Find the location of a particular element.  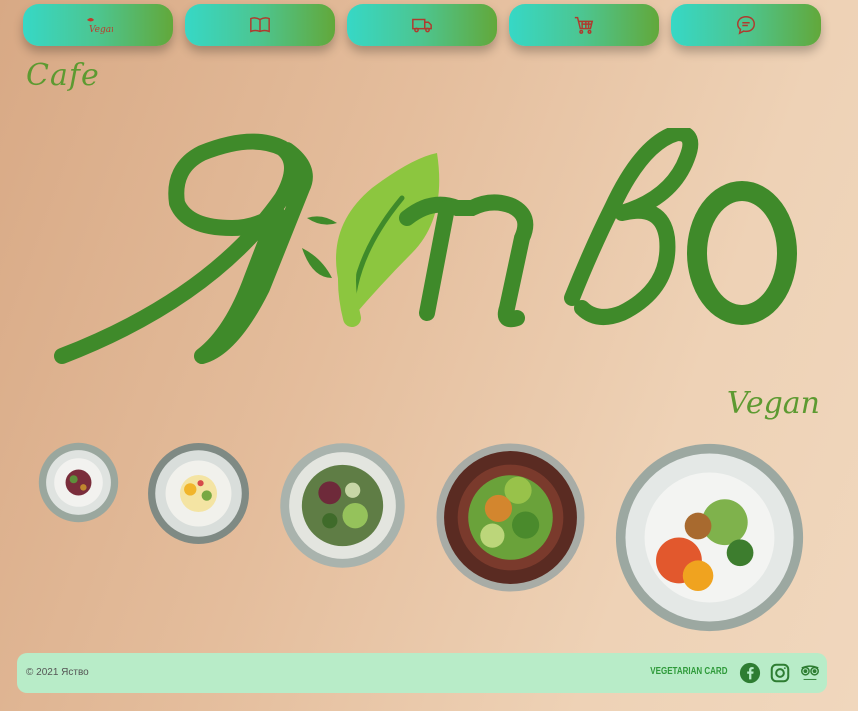

vegan-logo-icon: Vegan is located at coordinates (100, 26).